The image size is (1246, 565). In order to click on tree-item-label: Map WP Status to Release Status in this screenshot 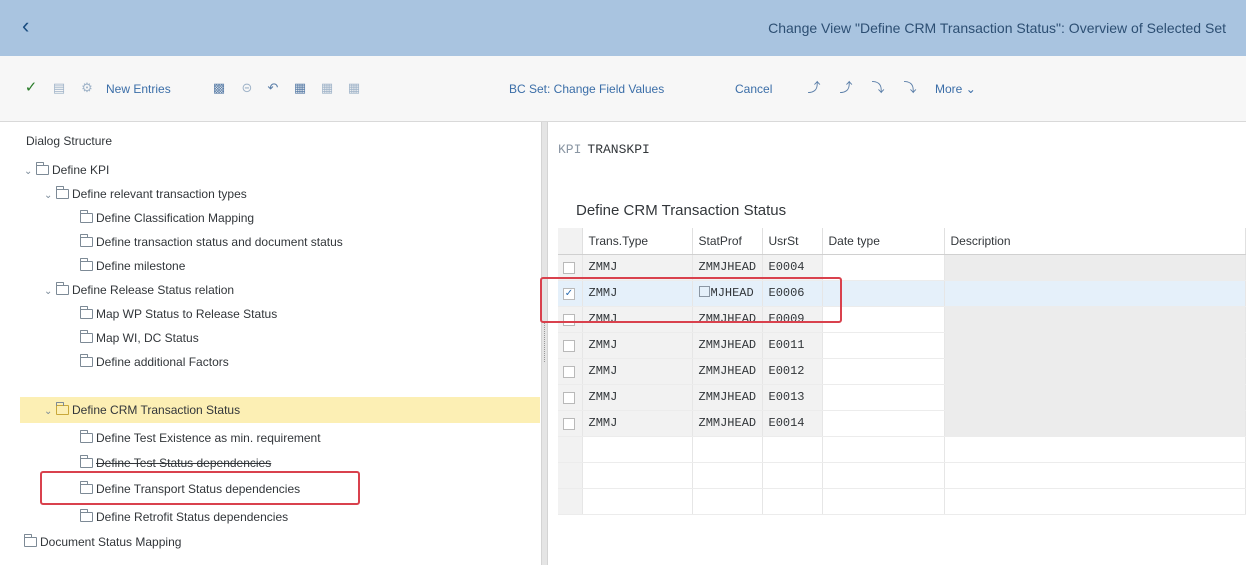, I will do `click(187, 314)`.